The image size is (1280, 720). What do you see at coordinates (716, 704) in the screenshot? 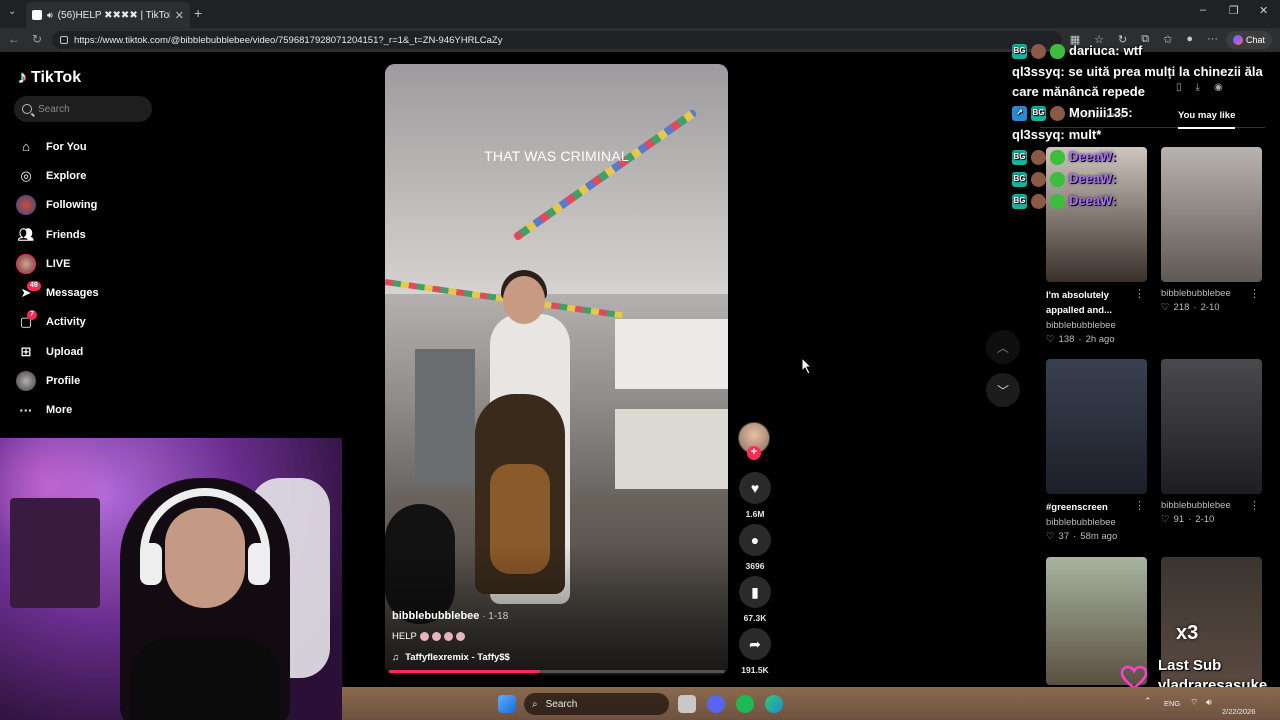
I see `discord-icon` at bounding box center [716, 704].